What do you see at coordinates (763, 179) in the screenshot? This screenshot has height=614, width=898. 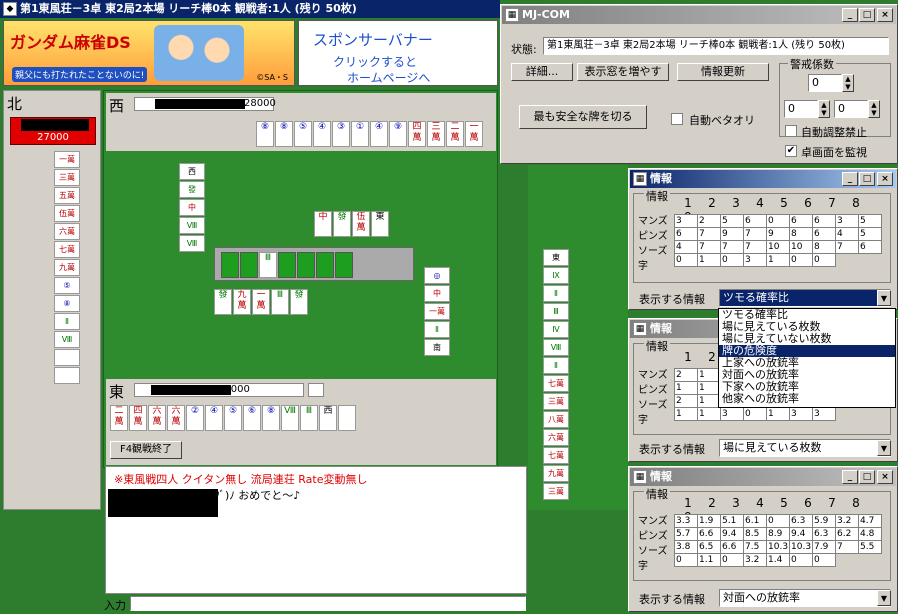 I see `info1-title-bar: ▦ 情報 _ □ ×` at bounding box center [763, 179].